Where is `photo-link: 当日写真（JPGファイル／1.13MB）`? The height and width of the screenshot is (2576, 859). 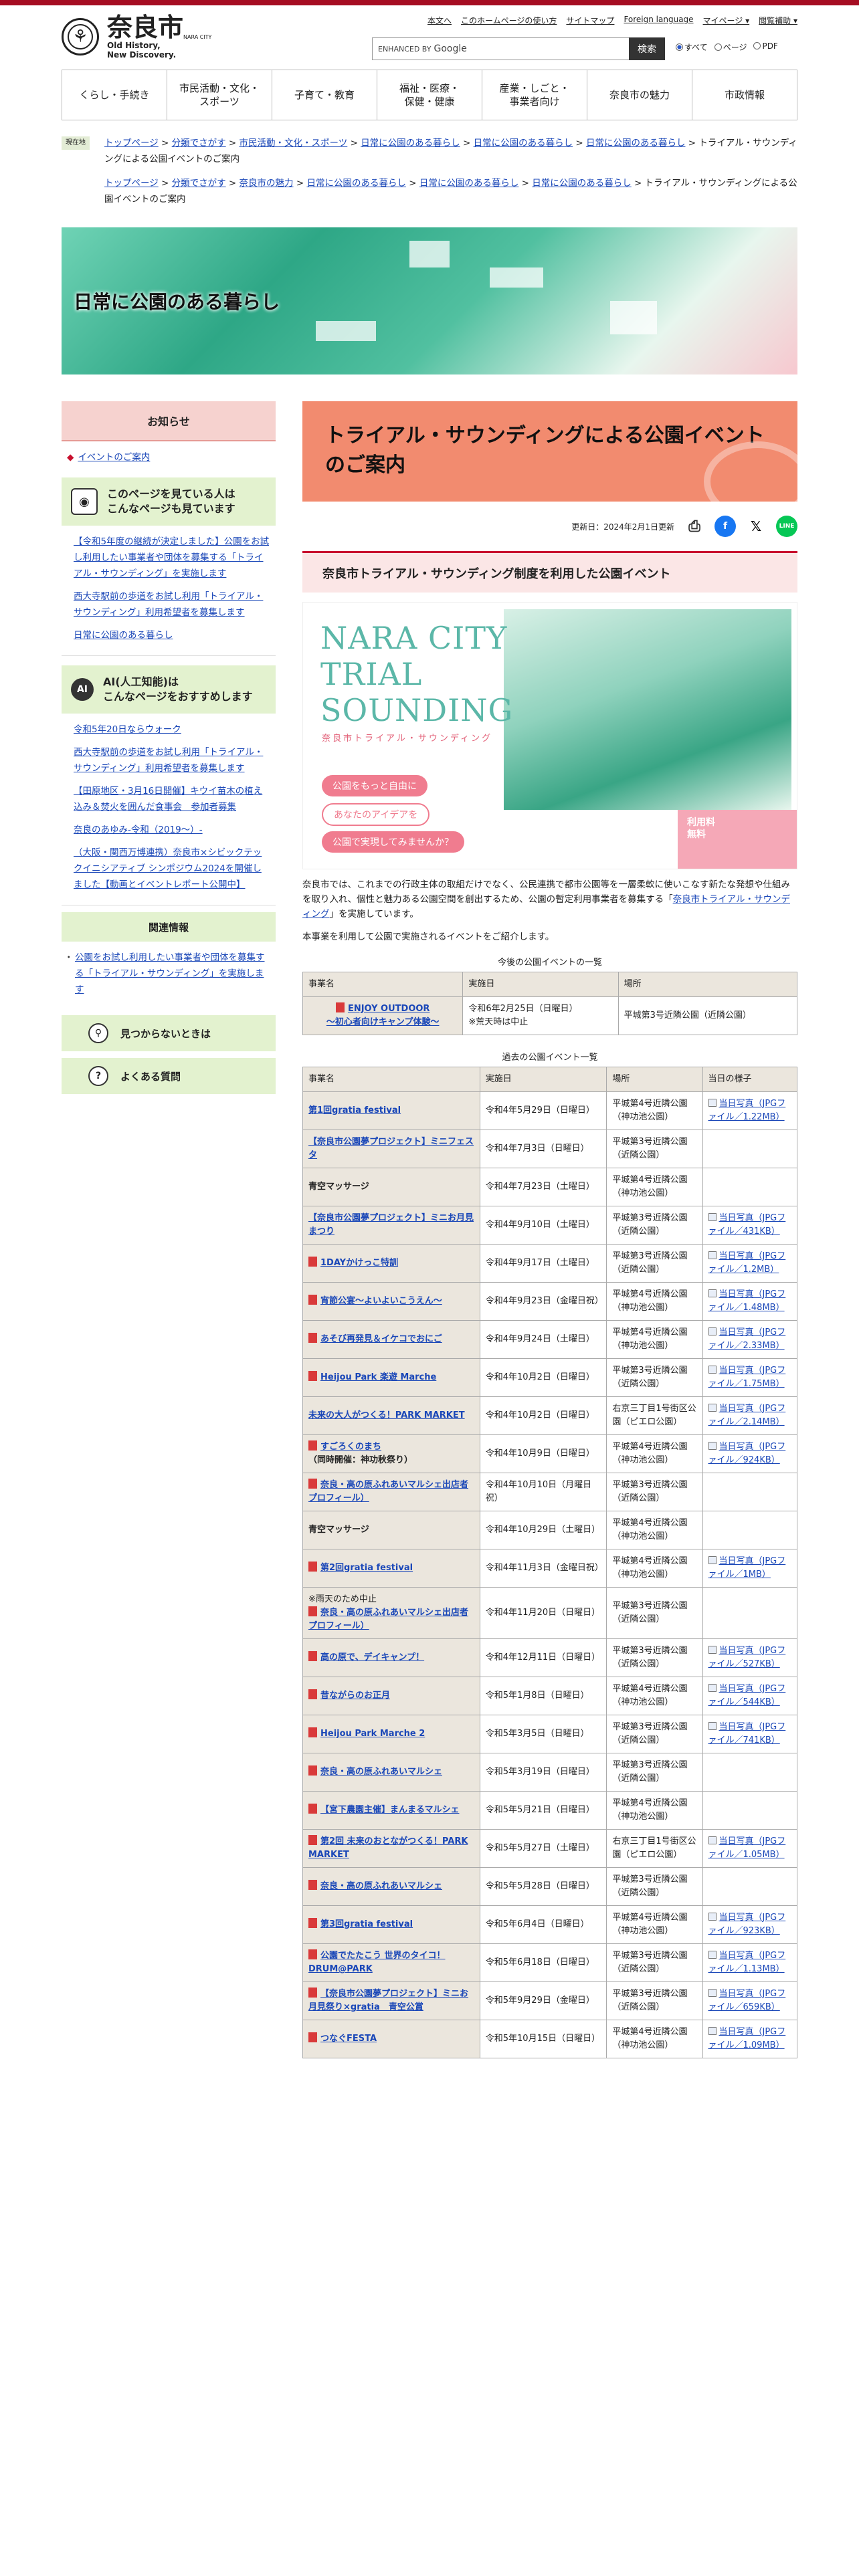 photo-link: 当日写真（JPGファイル／1.13MB） is located at coordinates (747, 1963).